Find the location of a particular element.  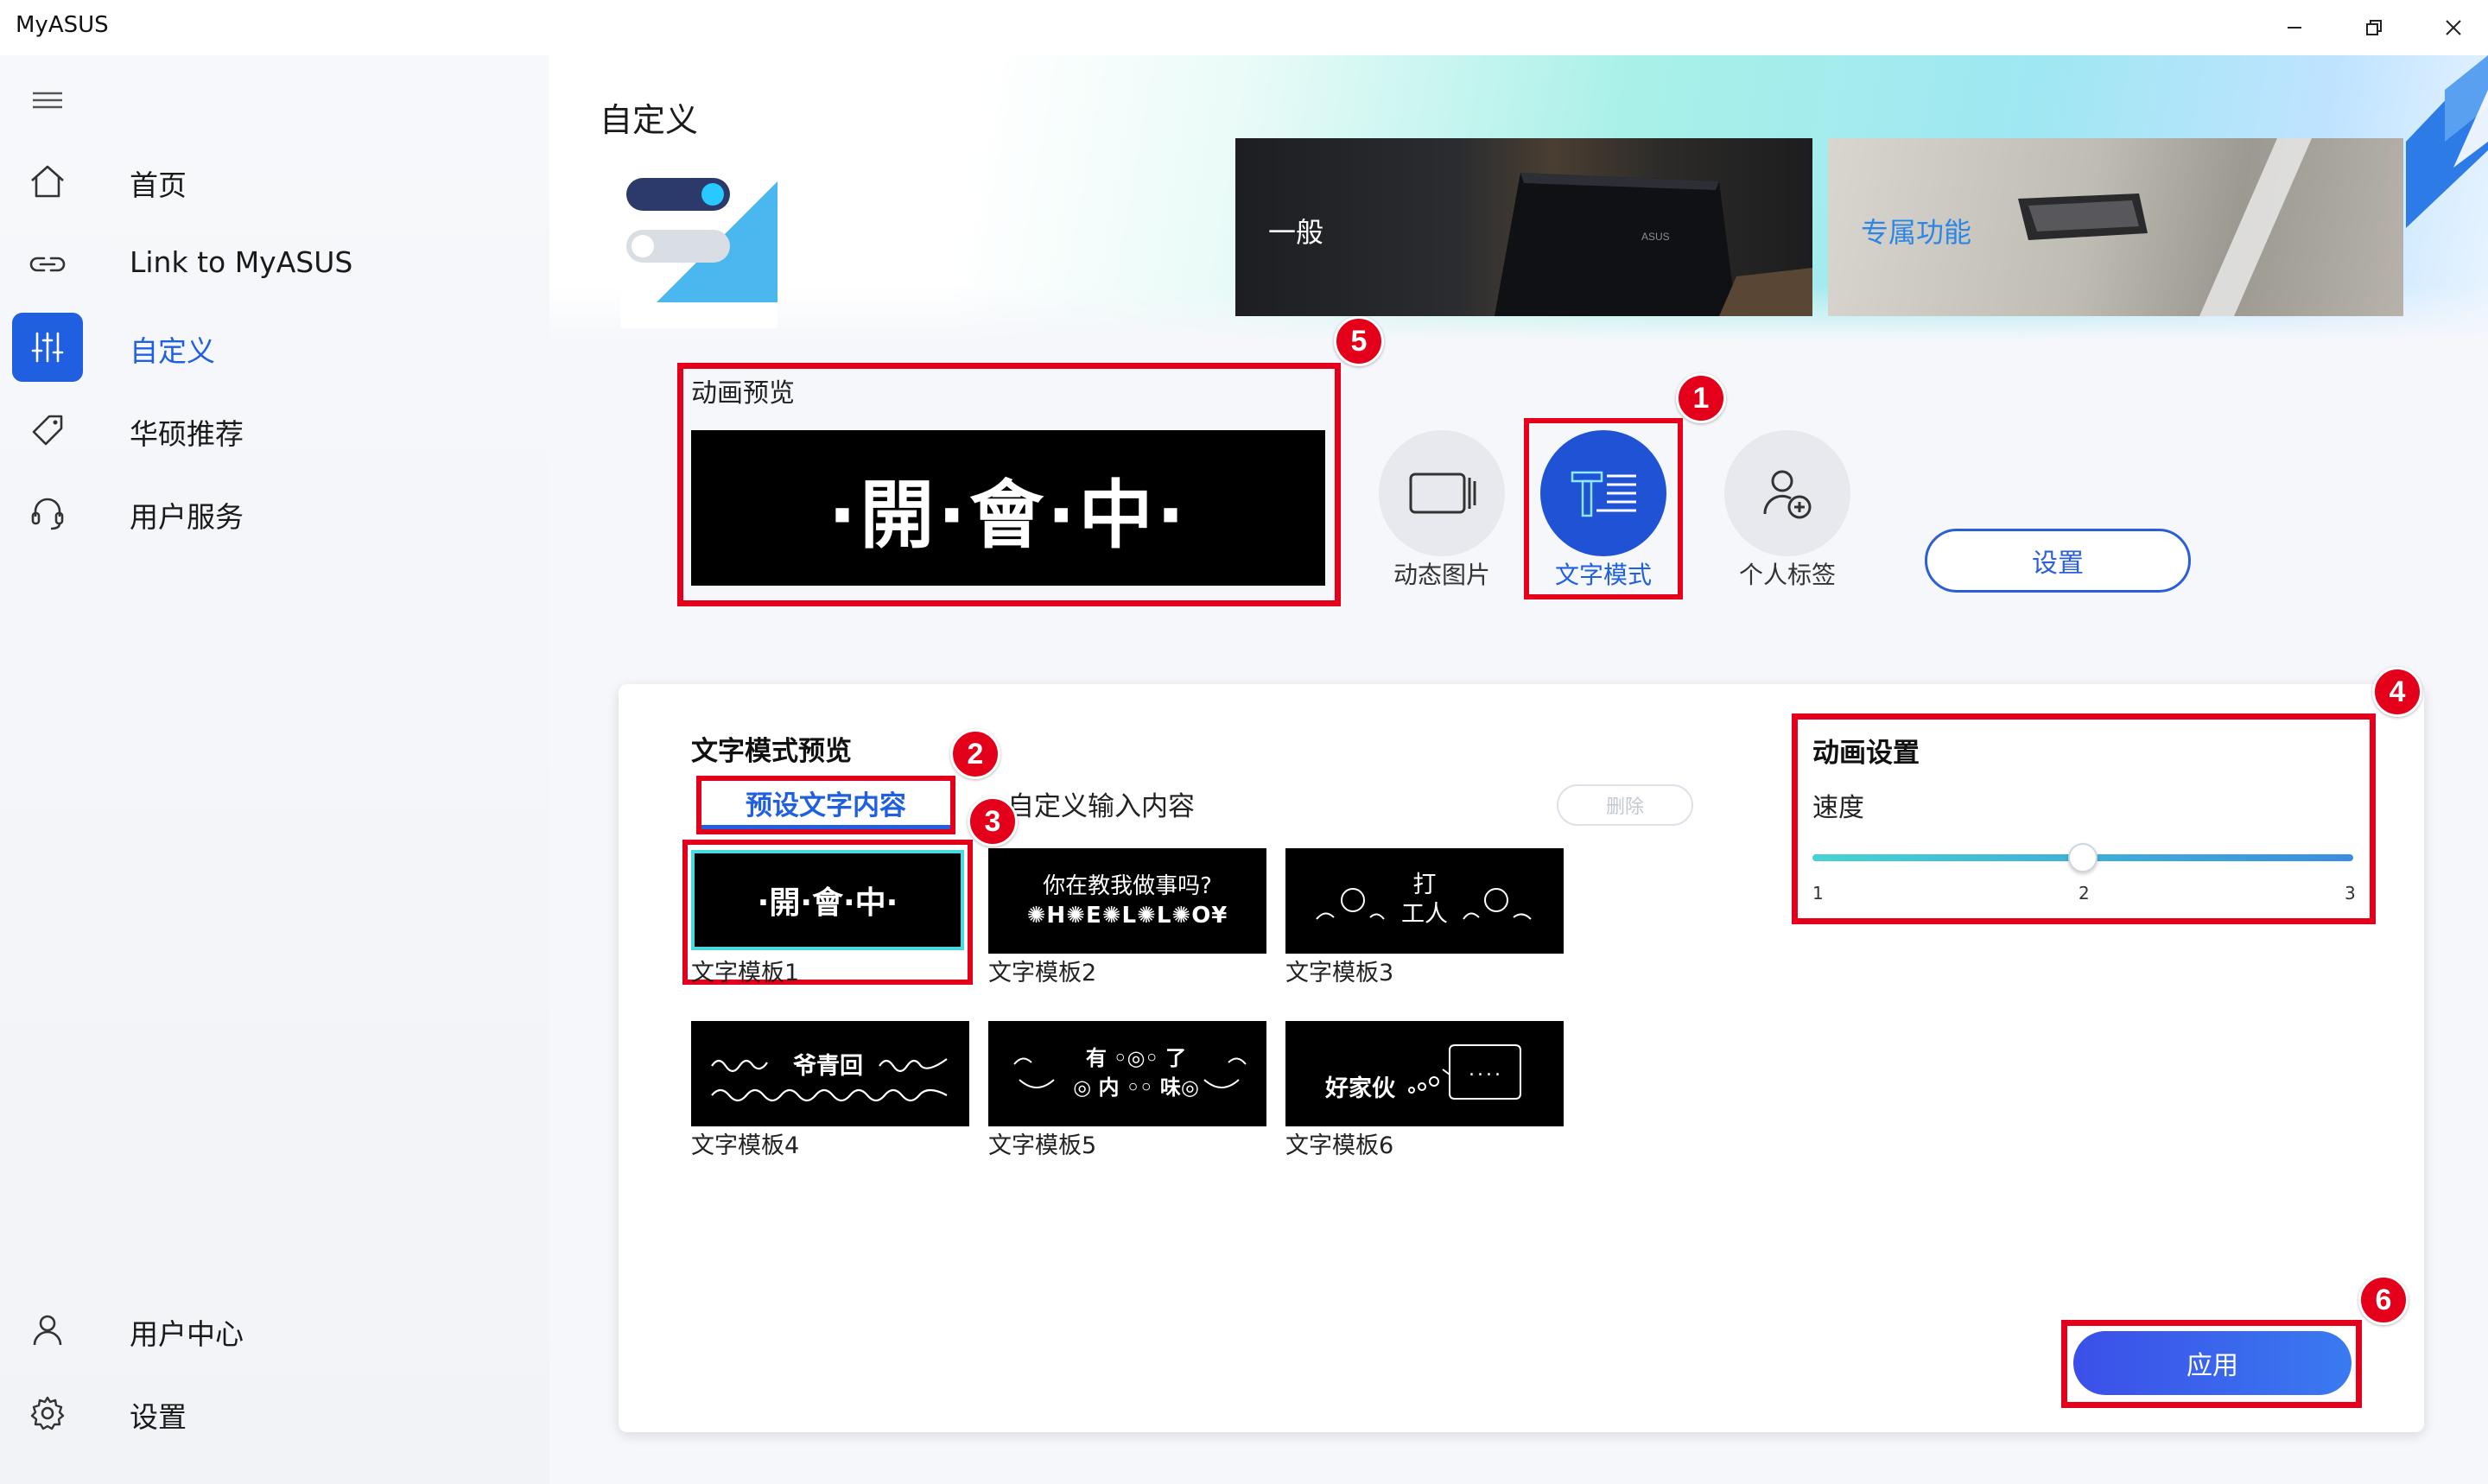

template-2-line-2: ✺H✺E✺L✺L✺O¥ is located at coordinates (1127, 916).